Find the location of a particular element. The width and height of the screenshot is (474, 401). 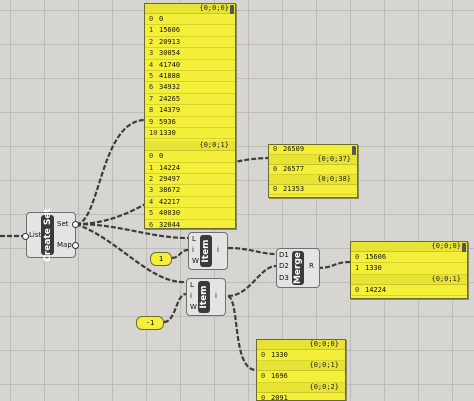

panel-row: 1 1330 is located at coordinates (409, 269).